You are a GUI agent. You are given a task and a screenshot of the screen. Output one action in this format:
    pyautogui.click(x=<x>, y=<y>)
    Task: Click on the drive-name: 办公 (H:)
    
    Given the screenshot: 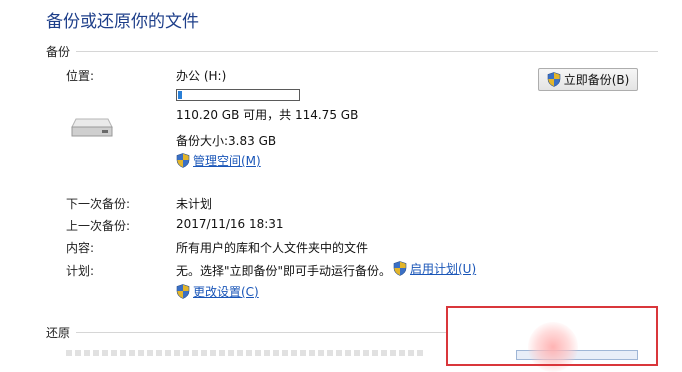 What is the action you would take?
    pyautogui.click(x=201, y=76)
    